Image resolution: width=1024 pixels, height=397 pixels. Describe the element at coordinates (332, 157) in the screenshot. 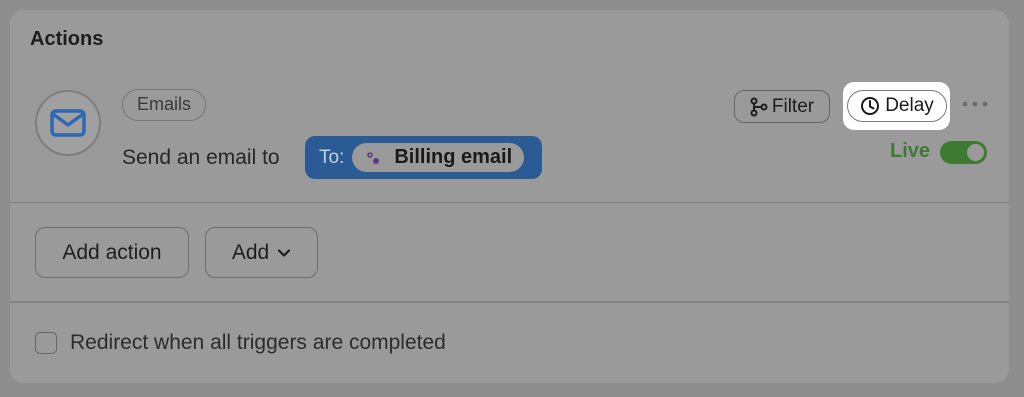

I see `recipient-prefix: To:` at that location.